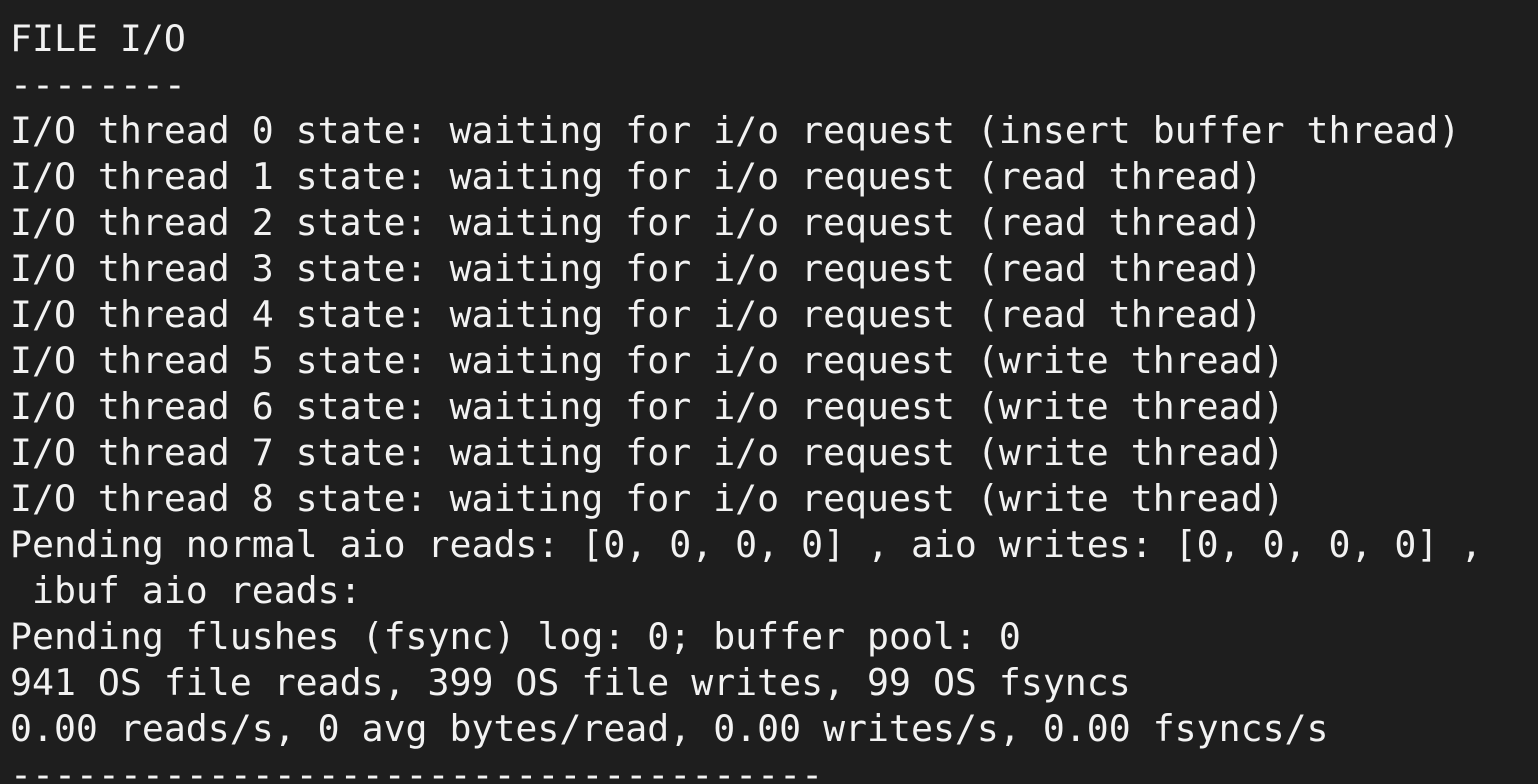 The width and height of the screenshot is (1538, 784). I want to click on section-title: FILE I/O, so click(98, 38).